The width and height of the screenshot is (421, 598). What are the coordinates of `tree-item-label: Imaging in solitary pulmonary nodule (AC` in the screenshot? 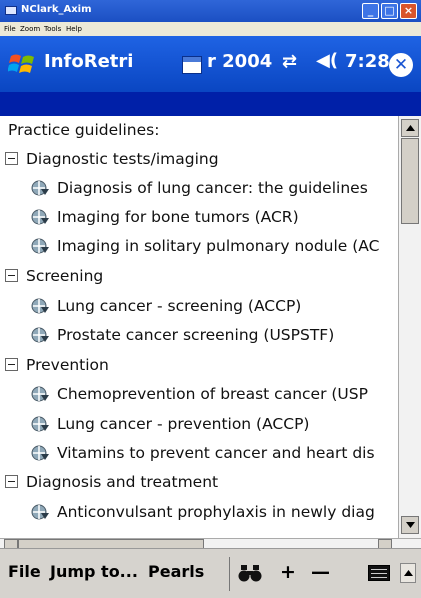 It's located at (218, 246).